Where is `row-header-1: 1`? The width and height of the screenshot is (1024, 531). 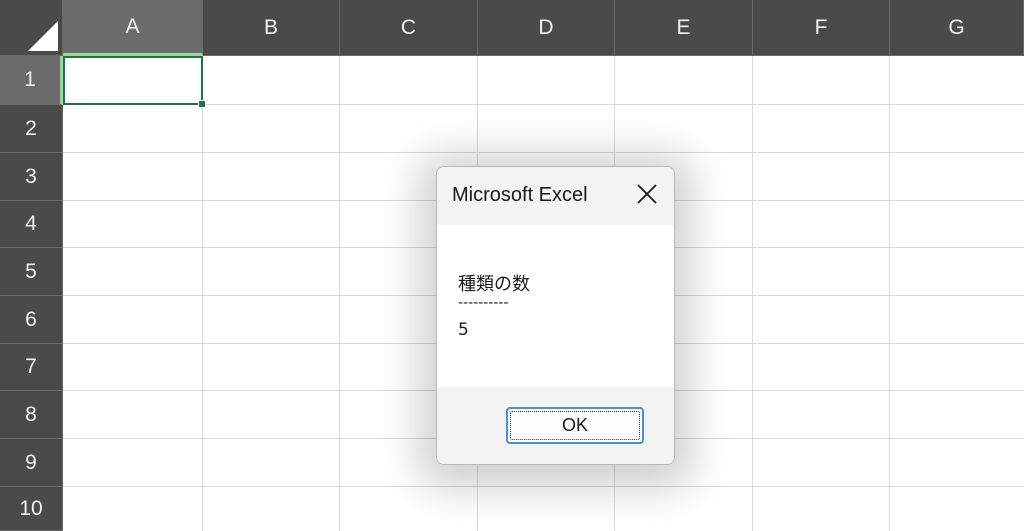 row-header-1: 1 is located at coordinates (31, 80).